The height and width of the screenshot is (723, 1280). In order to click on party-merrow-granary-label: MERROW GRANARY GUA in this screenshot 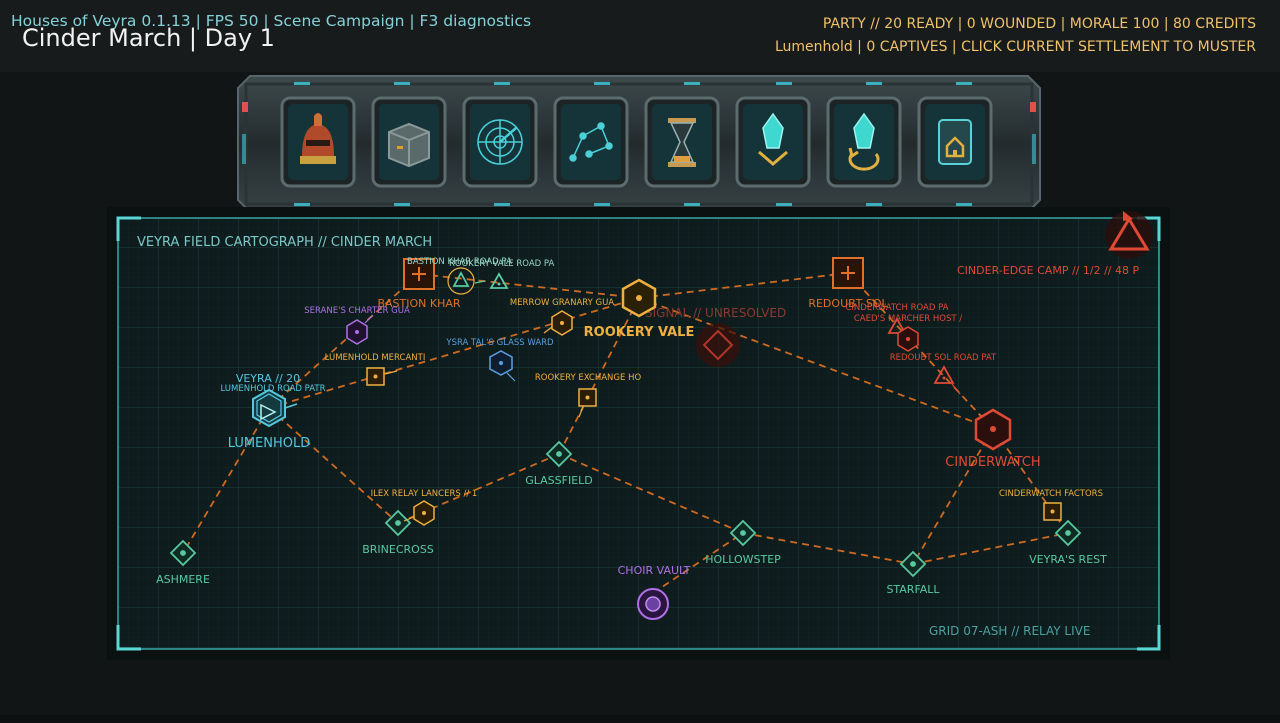, I will do `click(562, 303)`.